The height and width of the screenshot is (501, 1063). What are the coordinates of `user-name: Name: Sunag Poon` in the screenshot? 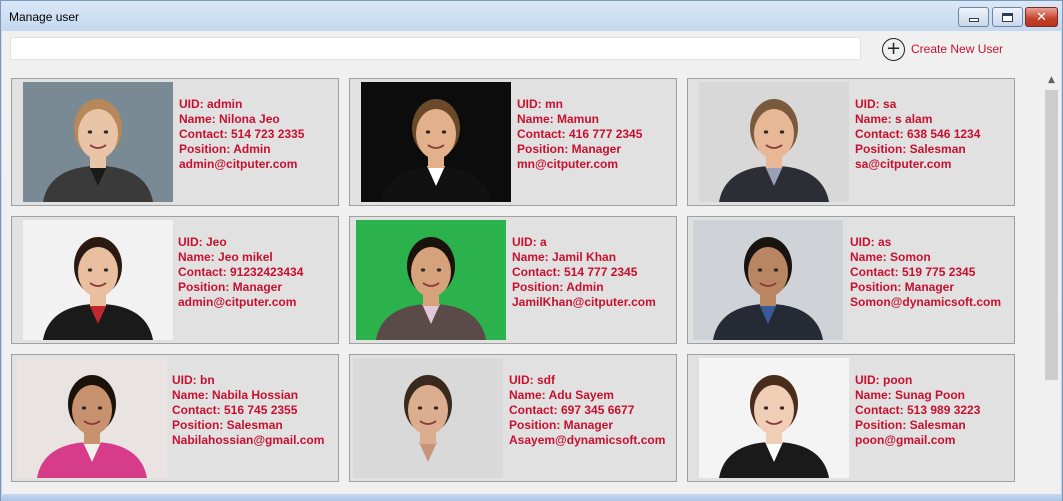 It's located at (910, 395).